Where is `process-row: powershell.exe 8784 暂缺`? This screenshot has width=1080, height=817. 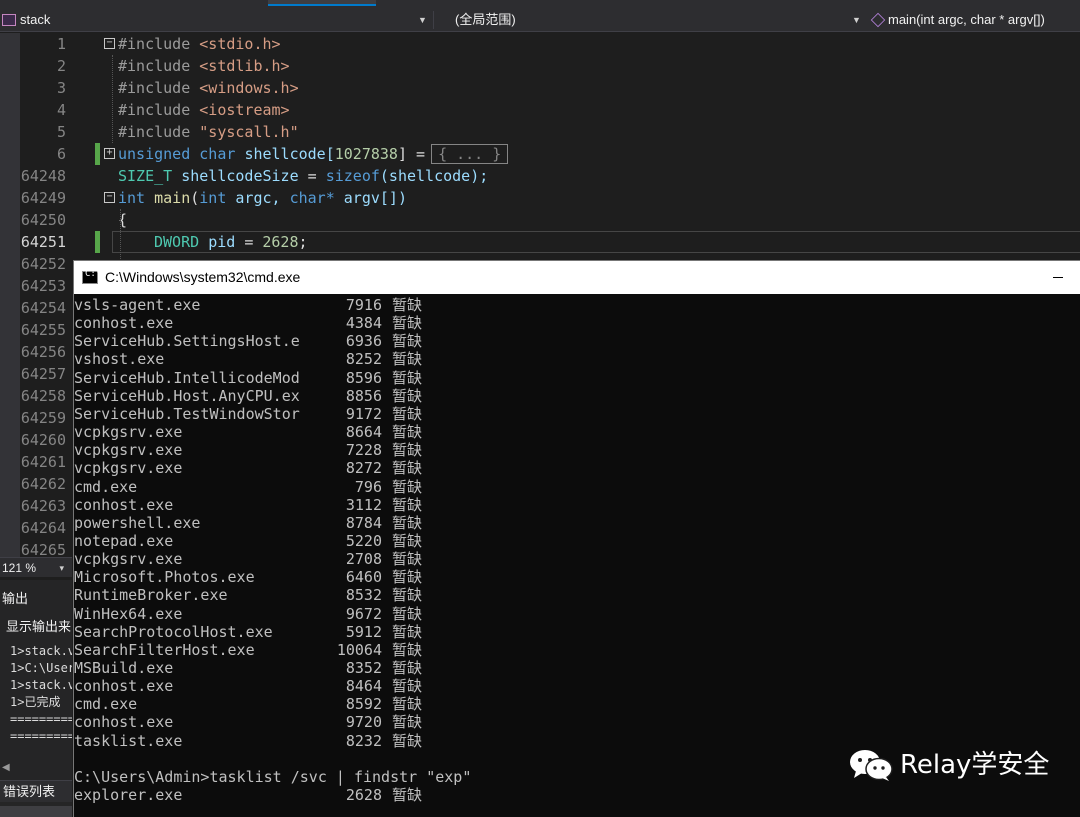 process-row: powershell.exe 8784 暂缺 is located at coordinates (577, 523).